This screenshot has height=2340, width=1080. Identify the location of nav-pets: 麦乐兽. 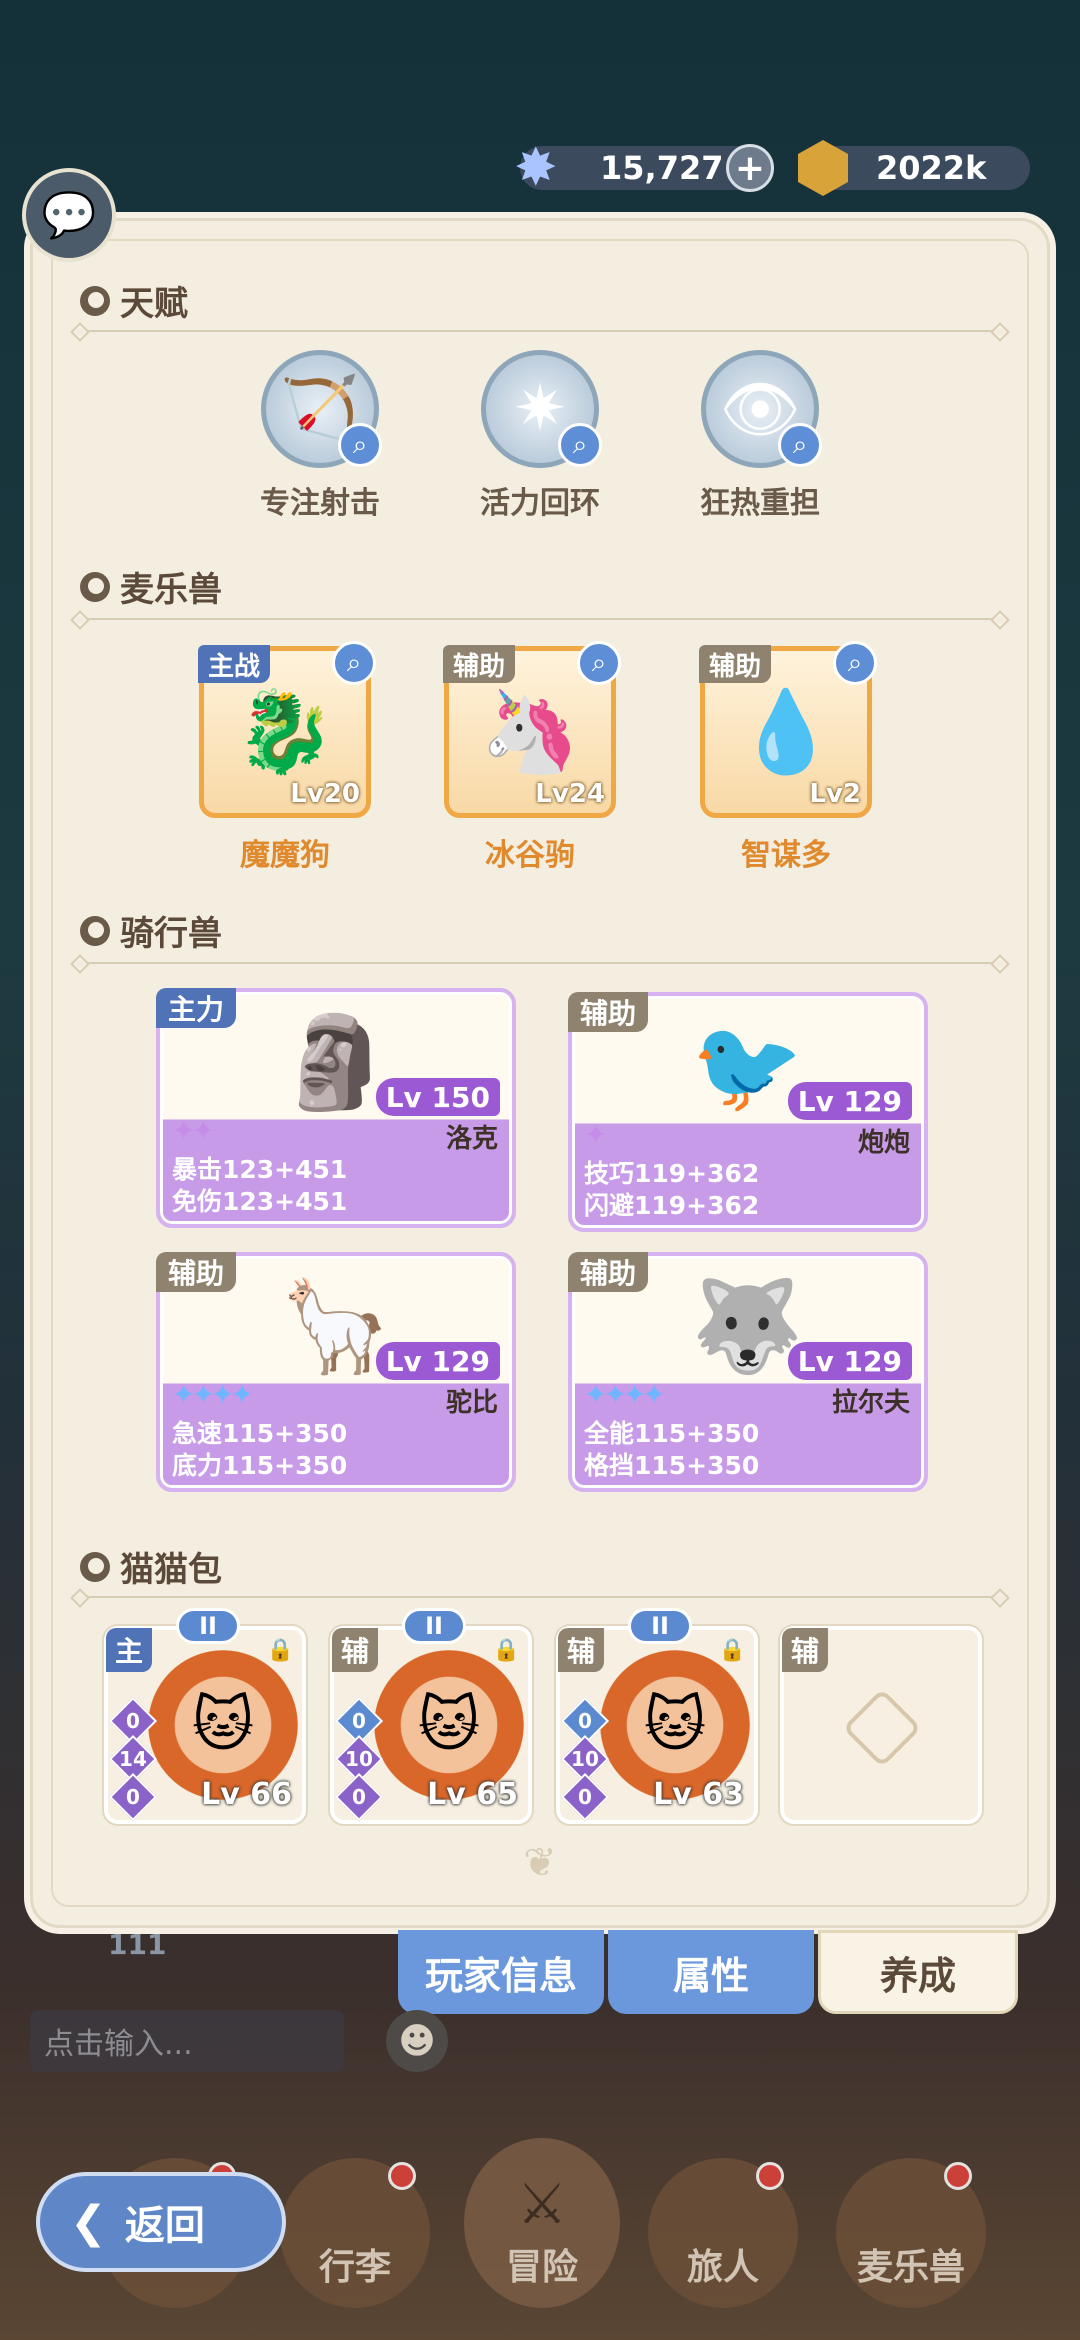
(911, 2233).